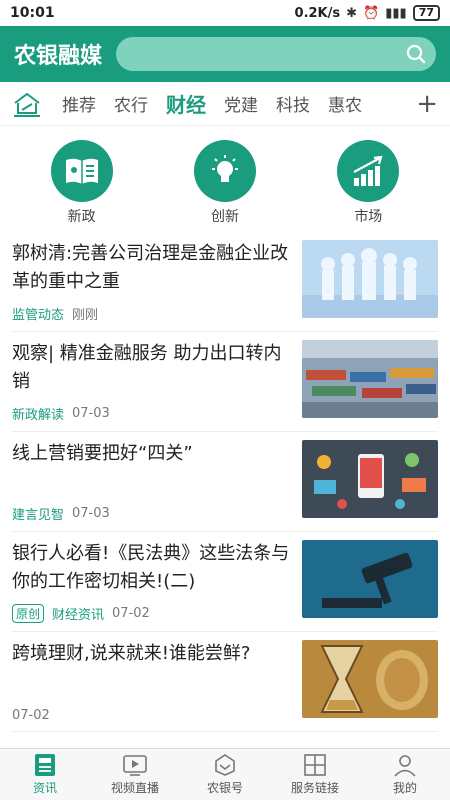 This screenshot has width=450, height=800. What do you see at coordinates (241, 103) in the screenshot?
I see `tab-party: 党建` at bounding box center [241, 103].